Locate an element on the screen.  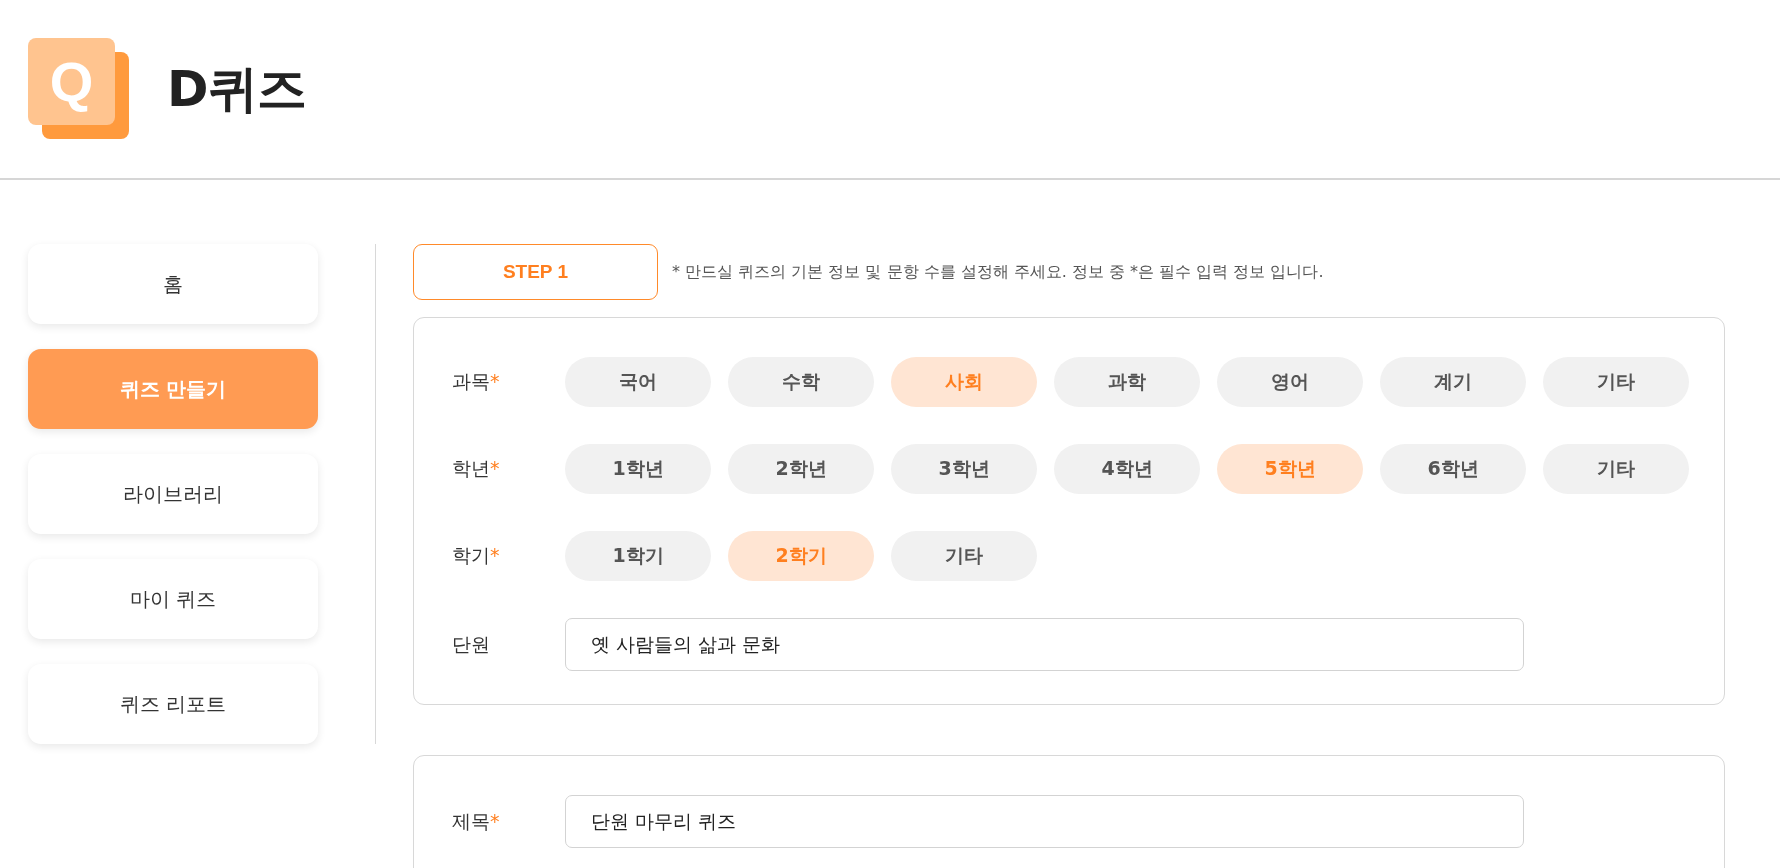
option-chip: 4학년 is located at coordinates (1127, 469).